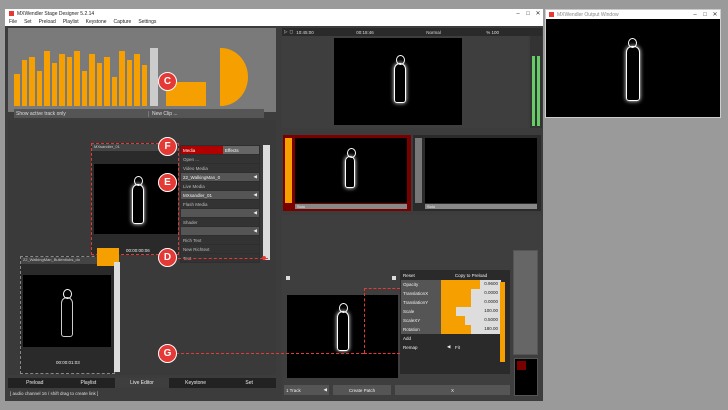 This screenshot has width=728, height=410. What do you see at coordinates (234, 77) in the screenshot?
I see `level-gauge` at bounding box center [234, 77].